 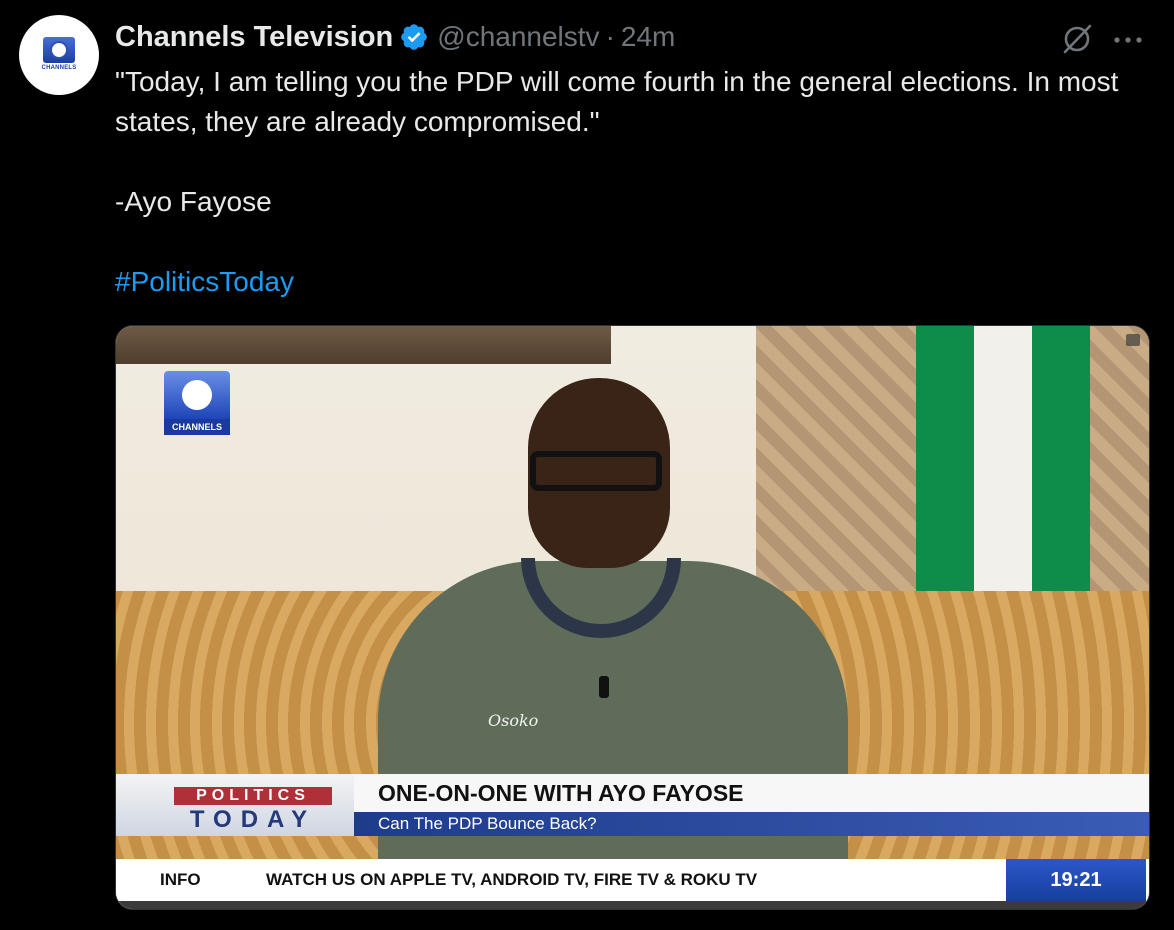 I want to click on tweet-attribution: -Ayo Fayose, so click(x=193, y=201).